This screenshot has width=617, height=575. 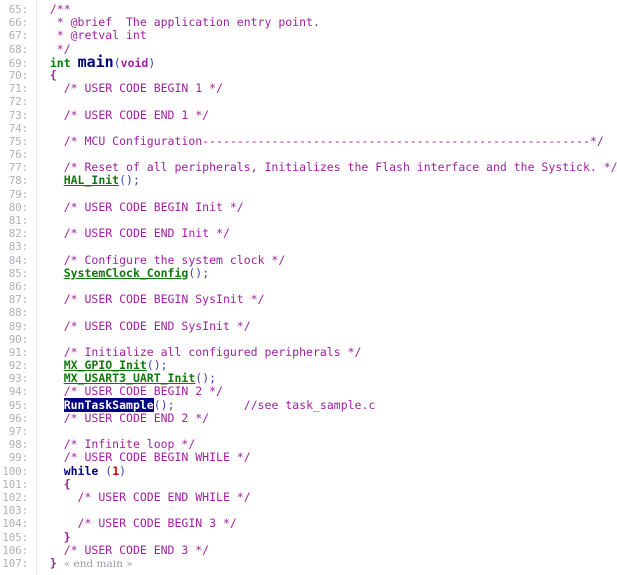 I want to click on code-line-content: SystemClock_Config();, so click(x=324, y=272).